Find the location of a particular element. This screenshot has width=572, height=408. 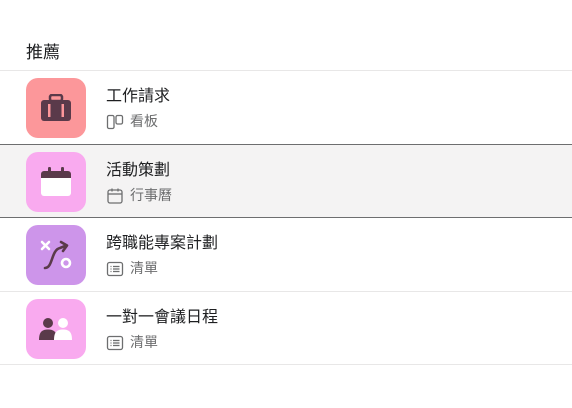

template-view-label: 看板 is located at coordinates (144, 122).